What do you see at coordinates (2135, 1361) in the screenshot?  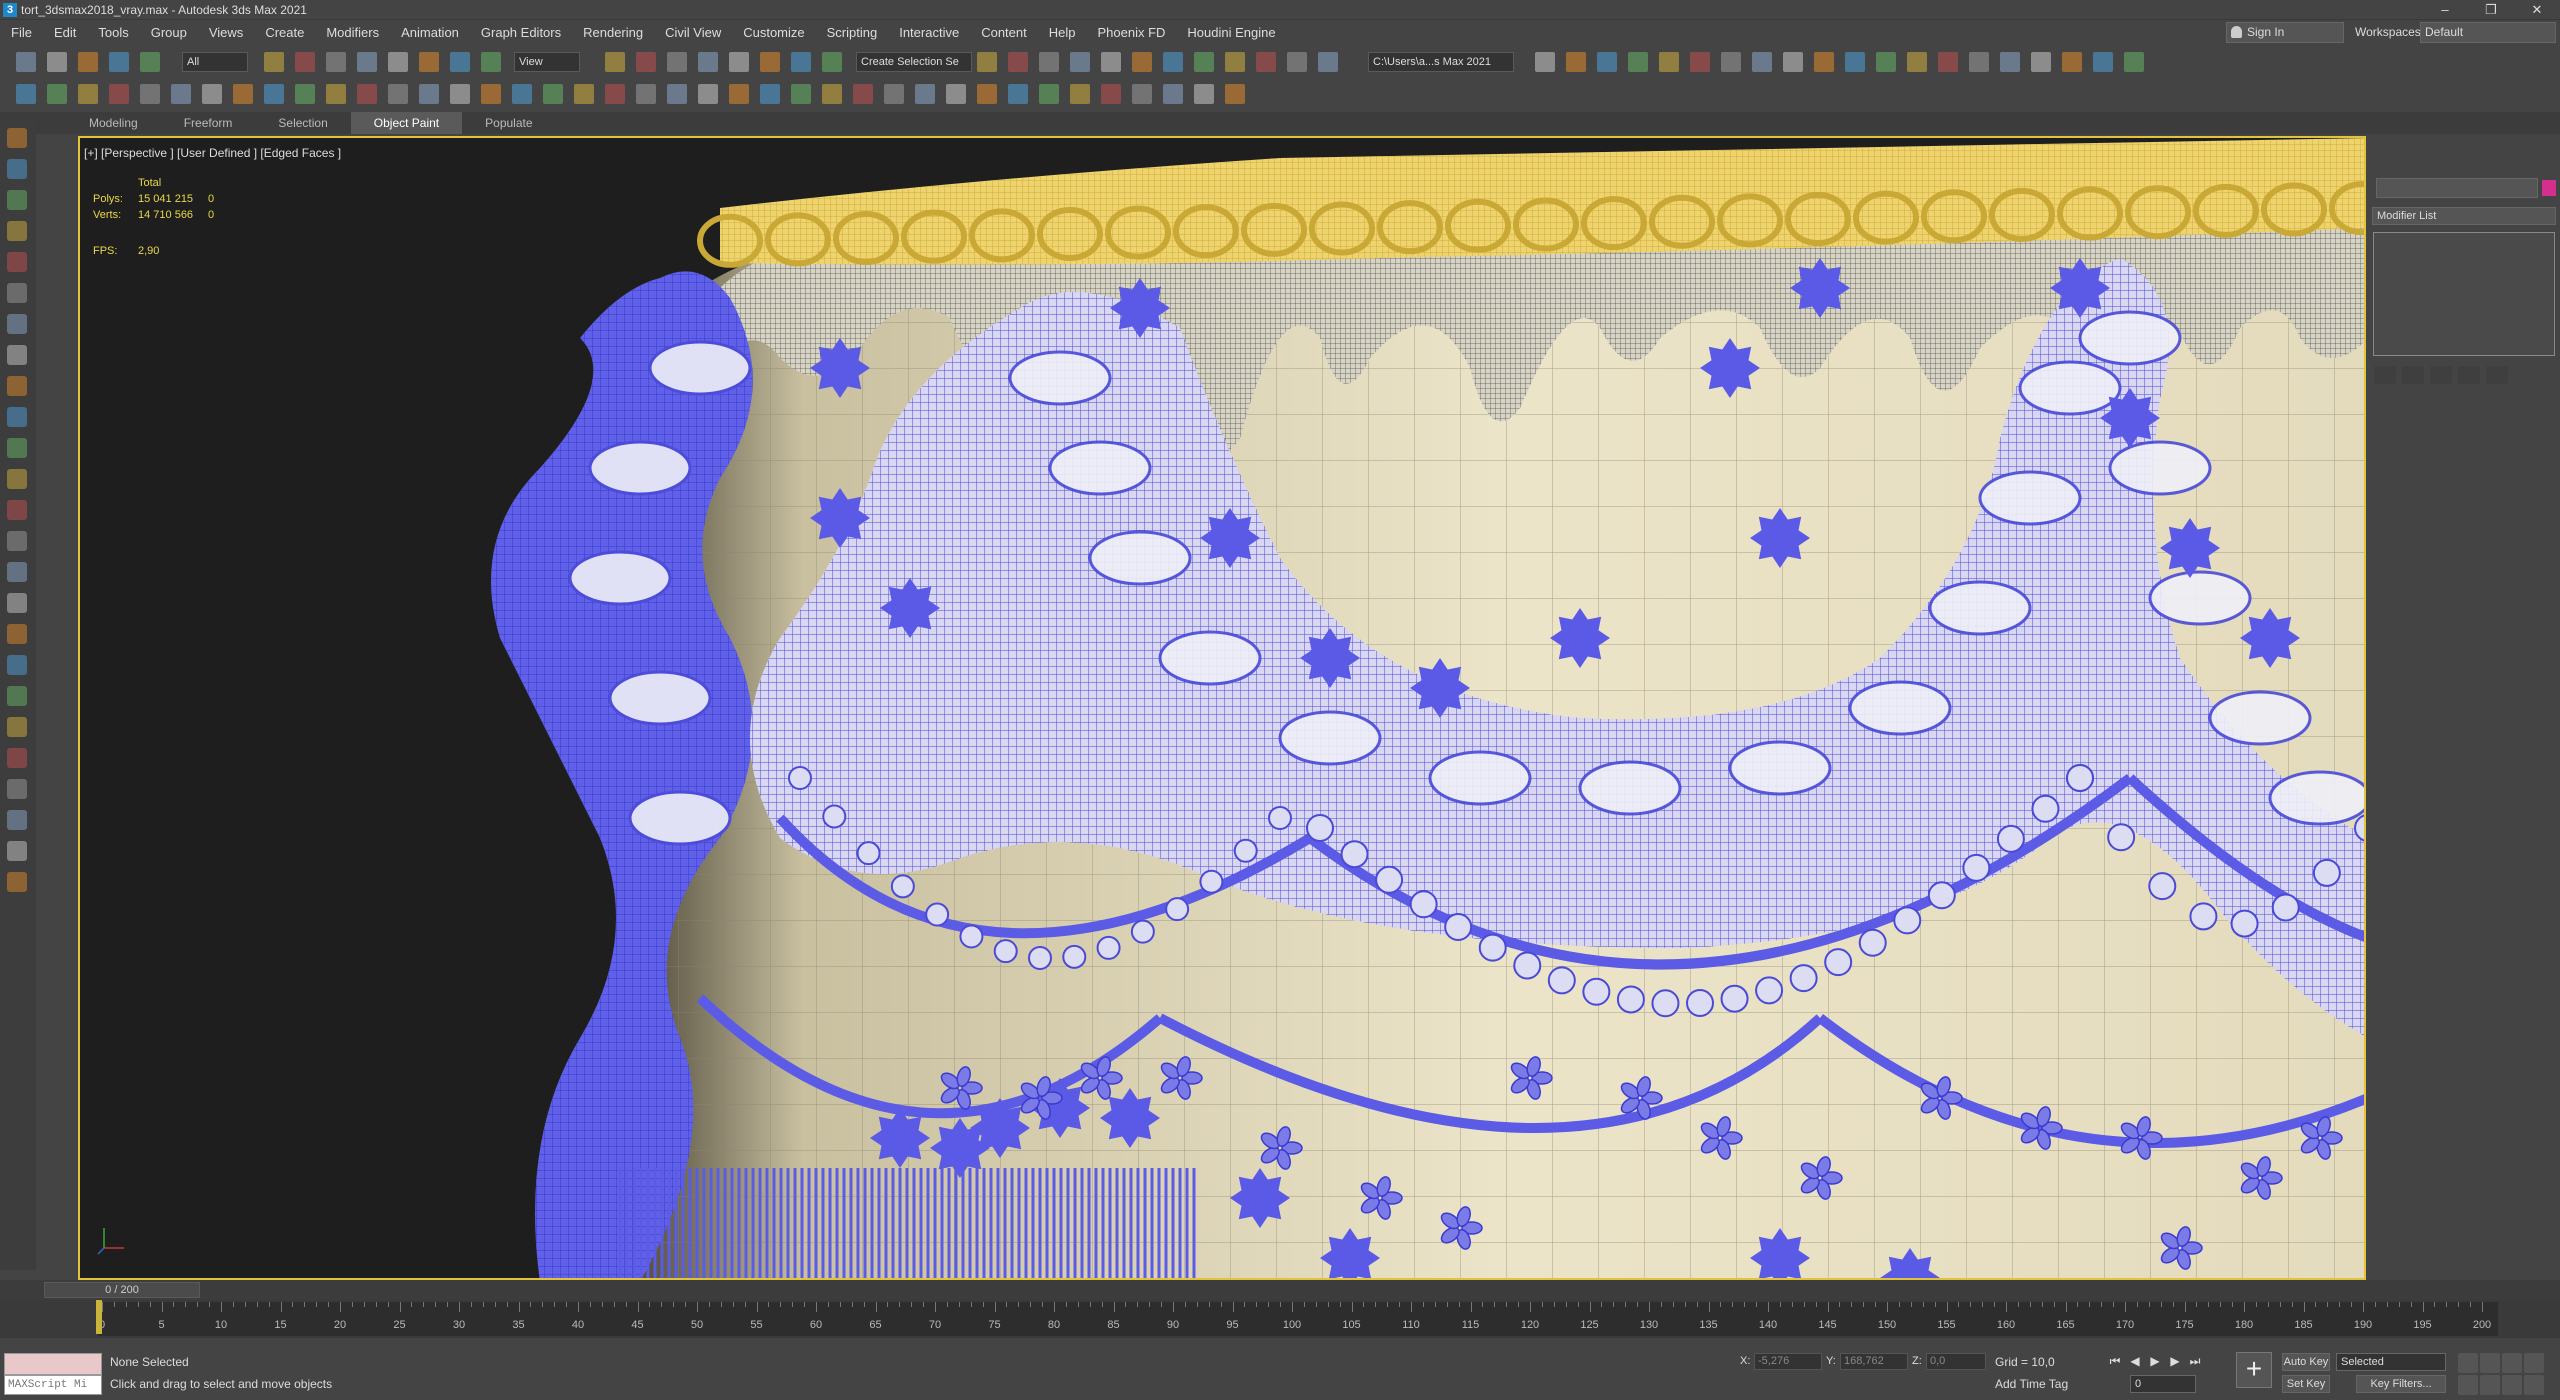 I see `previous-frame-icon: ◀` at bounding box center [2135, 1361].